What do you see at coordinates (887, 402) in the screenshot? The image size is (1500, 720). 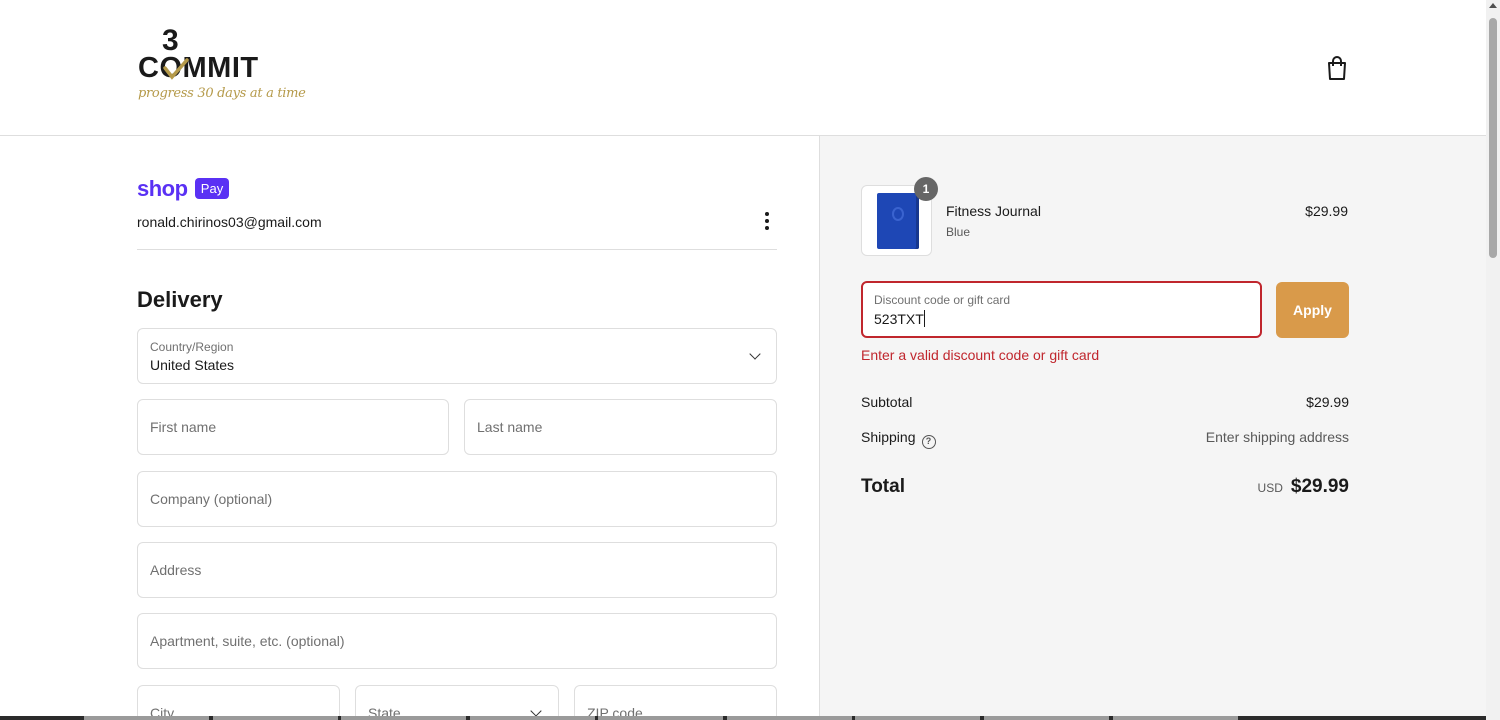 I see `subtotal-label: Subtotal` at bounding box center [887, 402].